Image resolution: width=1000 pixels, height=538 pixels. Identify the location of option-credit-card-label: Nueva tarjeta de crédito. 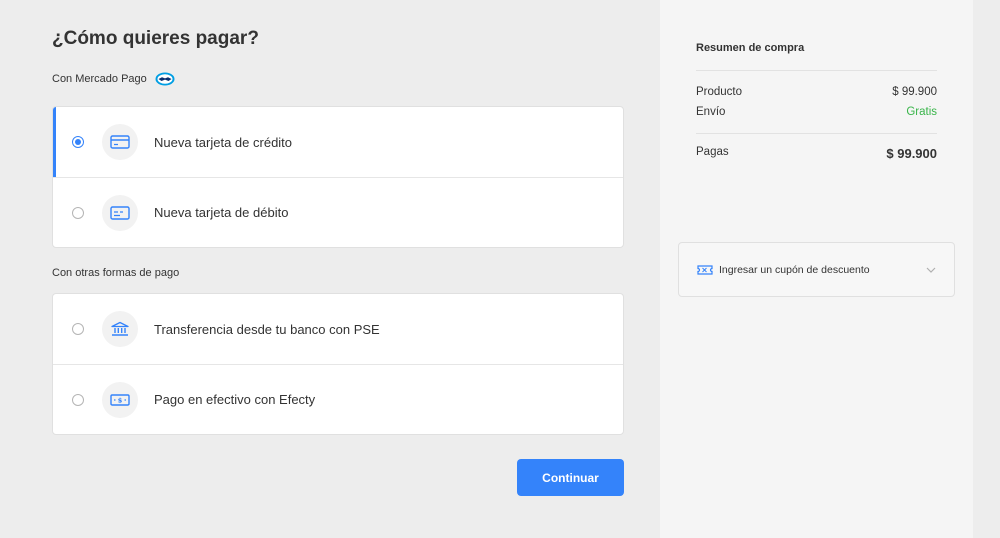
(223, 142).